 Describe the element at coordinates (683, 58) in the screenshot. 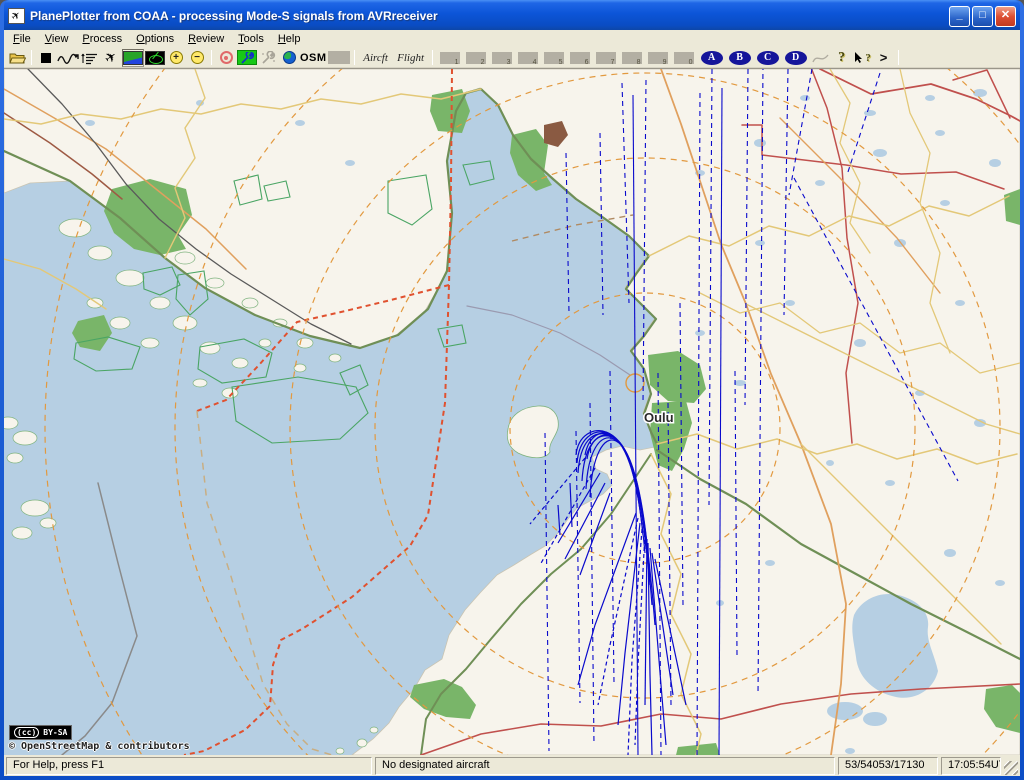

I see `chart-button-0: 0` at that location.